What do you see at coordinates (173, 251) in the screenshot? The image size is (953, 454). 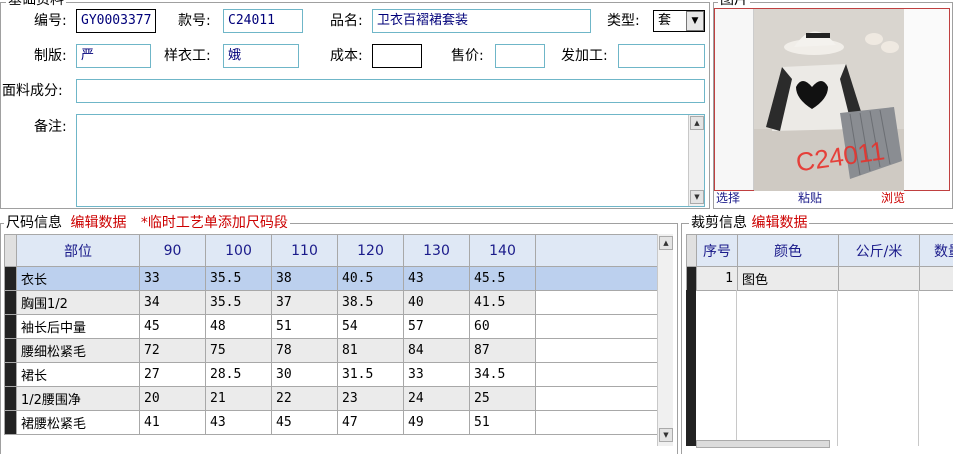 I see `col-header: 90` at bounding box center [173, 251].